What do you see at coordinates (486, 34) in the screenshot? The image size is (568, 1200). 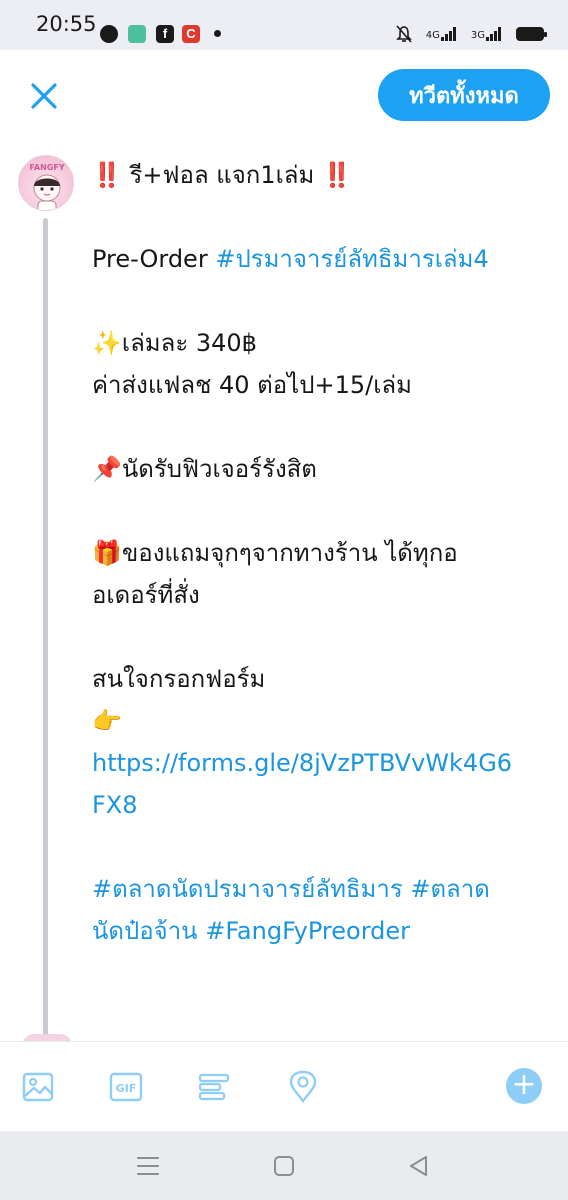 I see `signal-3g-icon: 3G` at bounding box center [486, 34].